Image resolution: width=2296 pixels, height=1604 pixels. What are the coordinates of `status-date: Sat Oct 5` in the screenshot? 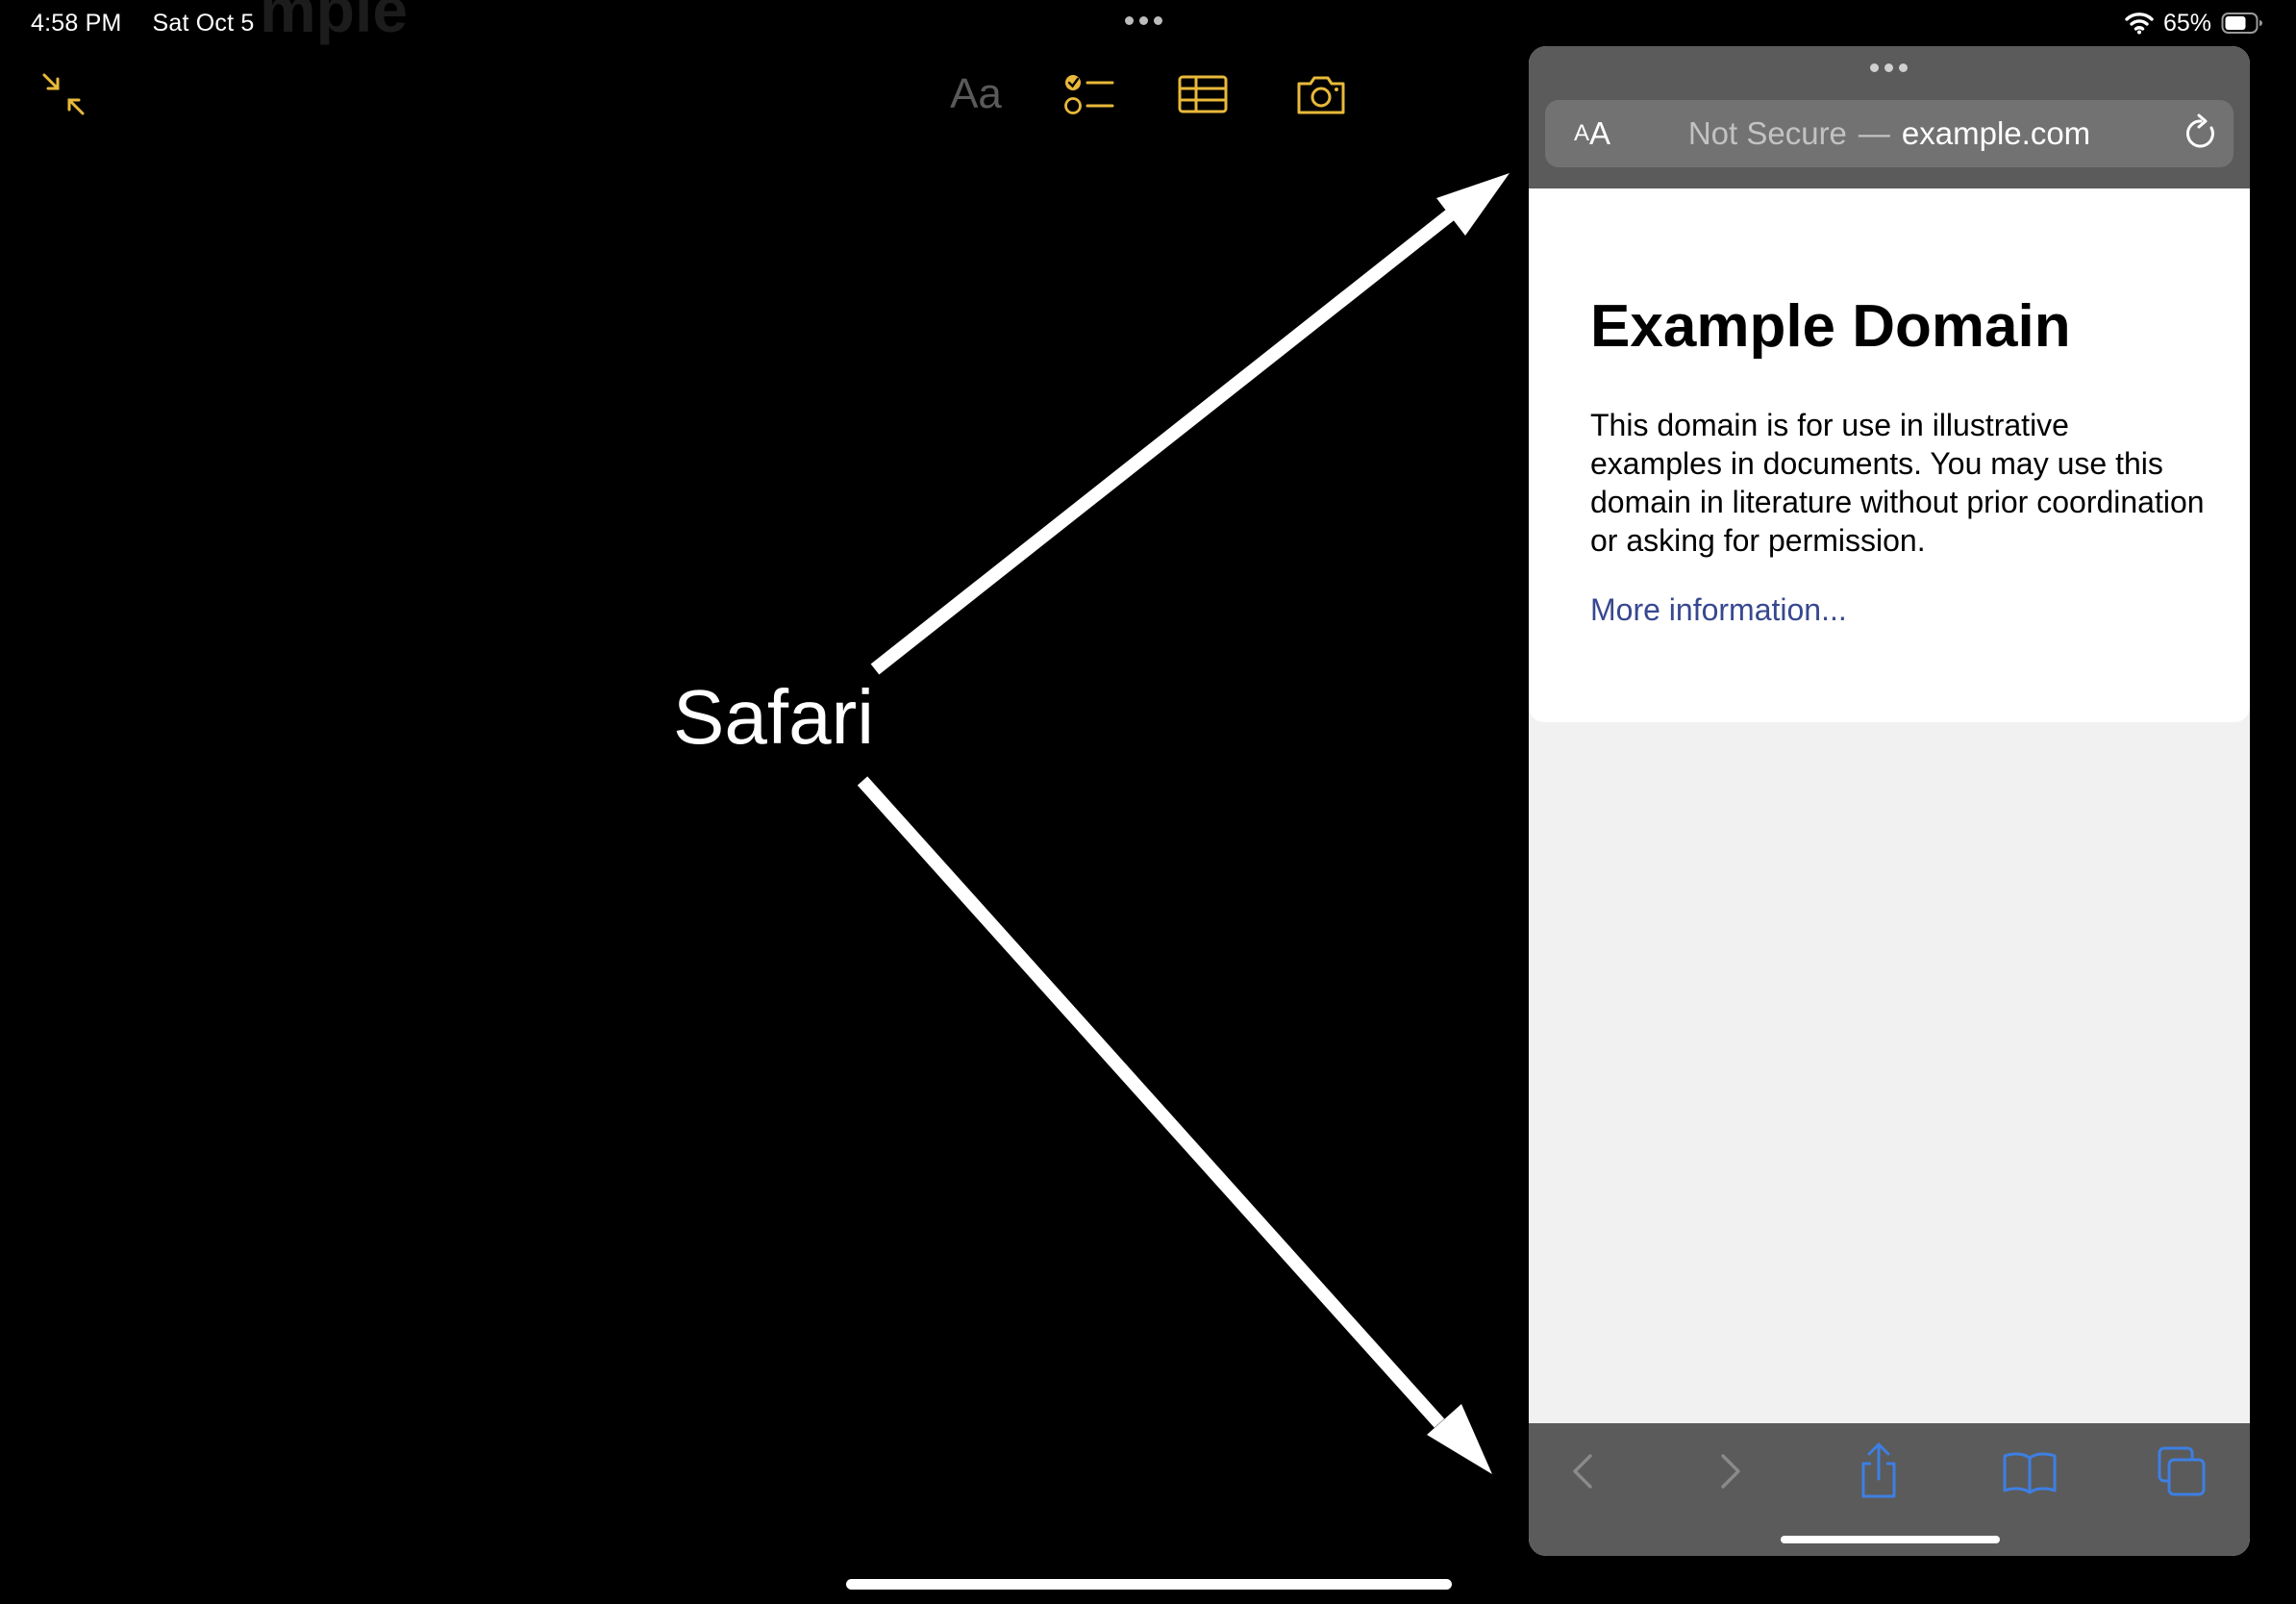 It's located at (203, 23).